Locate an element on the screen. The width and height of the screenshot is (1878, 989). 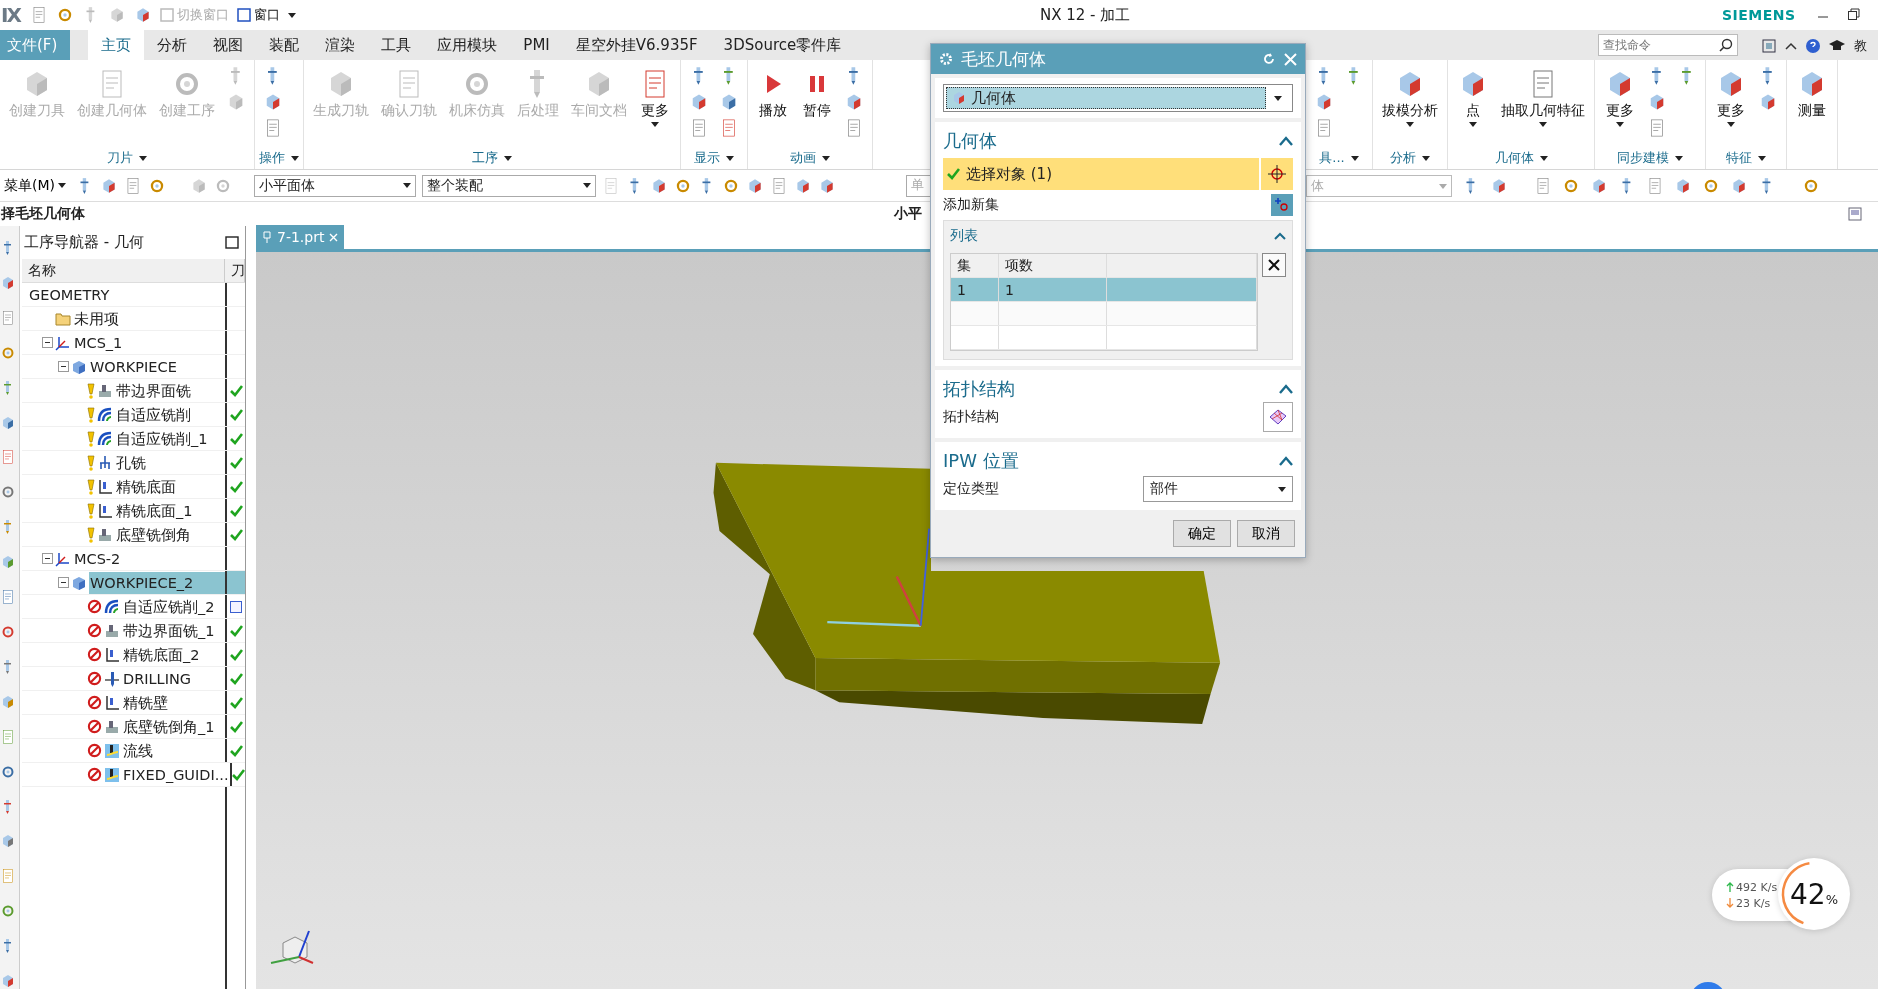
ribbon-button: 拔模分析 is located at coordinates (1410, 97).